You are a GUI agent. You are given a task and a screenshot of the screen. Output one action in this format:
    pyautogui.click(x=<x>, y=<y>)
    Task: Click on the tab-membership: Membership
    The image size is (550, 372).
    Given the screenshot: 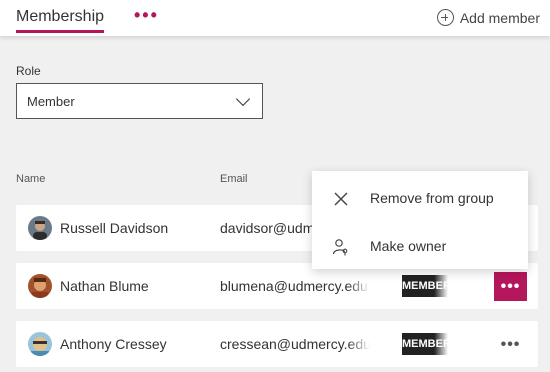 What is the action you would take?
    pyautogui.click(x=60, y=17)
    